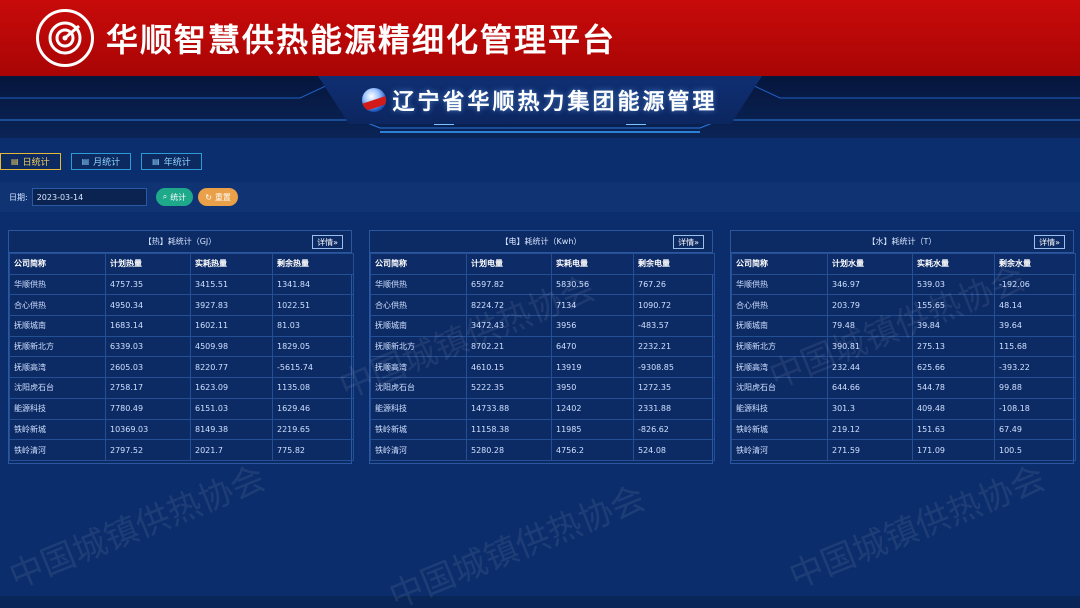 This screenshot has width=1080, height=608. What do you see at coordinates (313, 450) in the screenshot?
I see `table-cell: 775.82` at bounding box center [313, 450].